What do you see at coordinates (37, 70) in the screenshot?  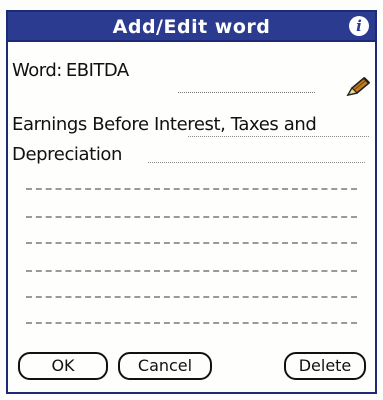 I see `word-label: Word:` at bounding box center [37, 70].